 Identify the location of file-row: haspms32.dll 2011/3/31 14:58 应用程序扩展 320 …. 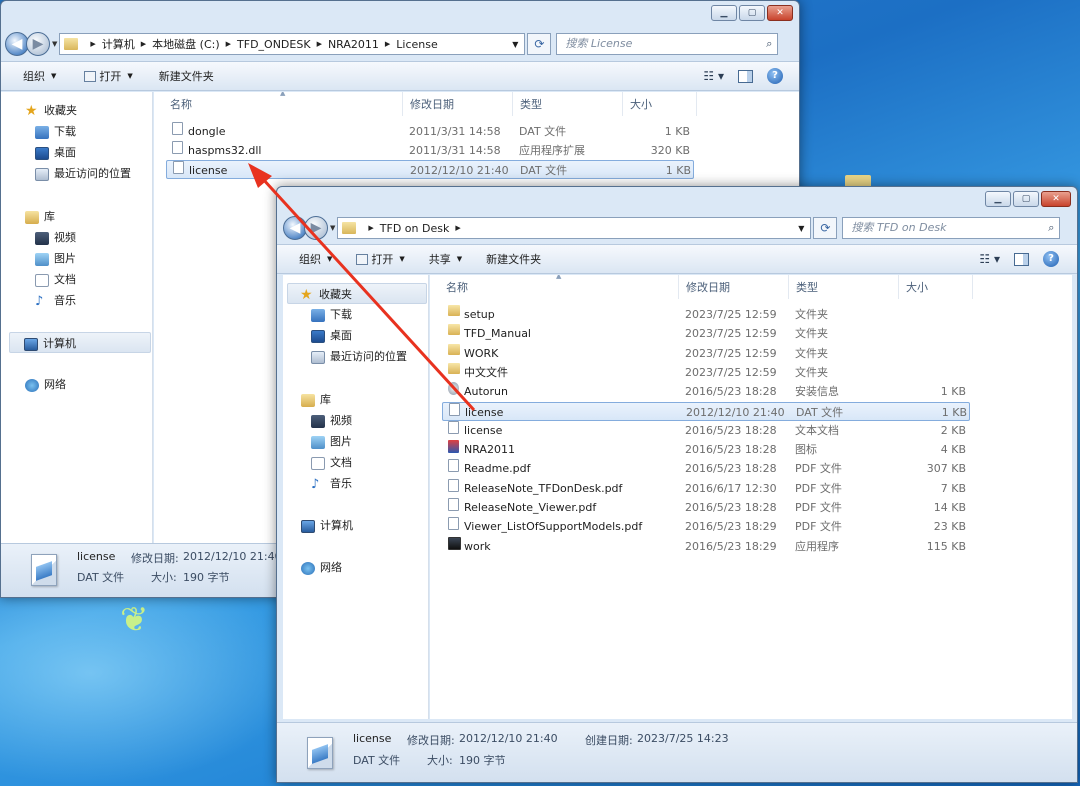
(430, 150).